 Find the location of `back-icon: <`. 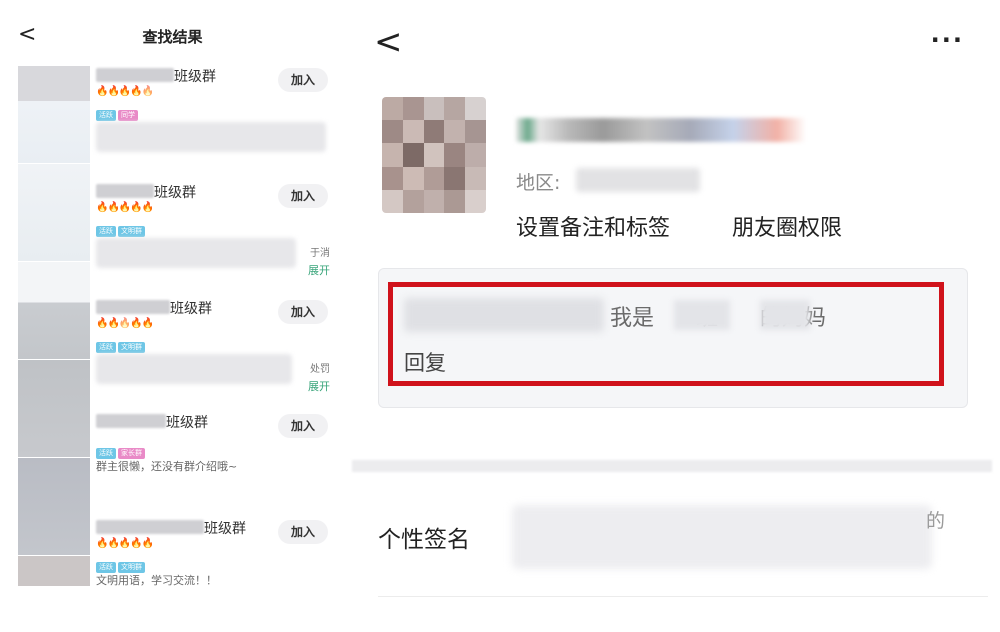

back-icon: < is located at coordinates (388, 42).